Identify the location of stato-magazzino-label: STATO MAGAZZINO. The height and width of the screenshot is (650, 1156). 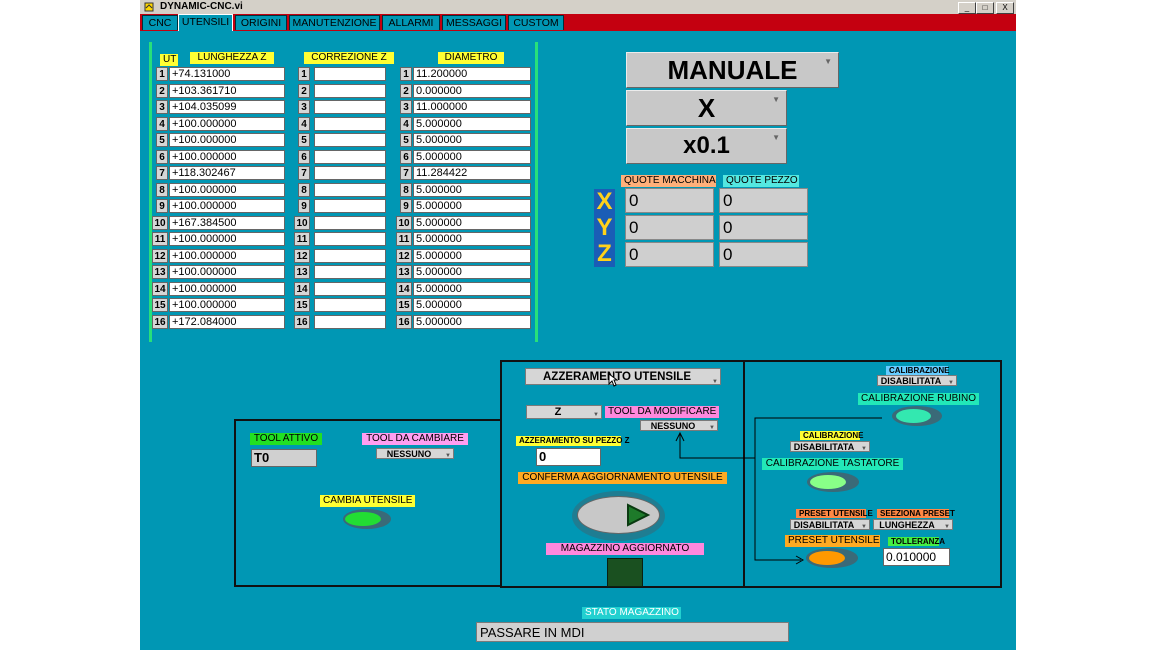
(631, 613).